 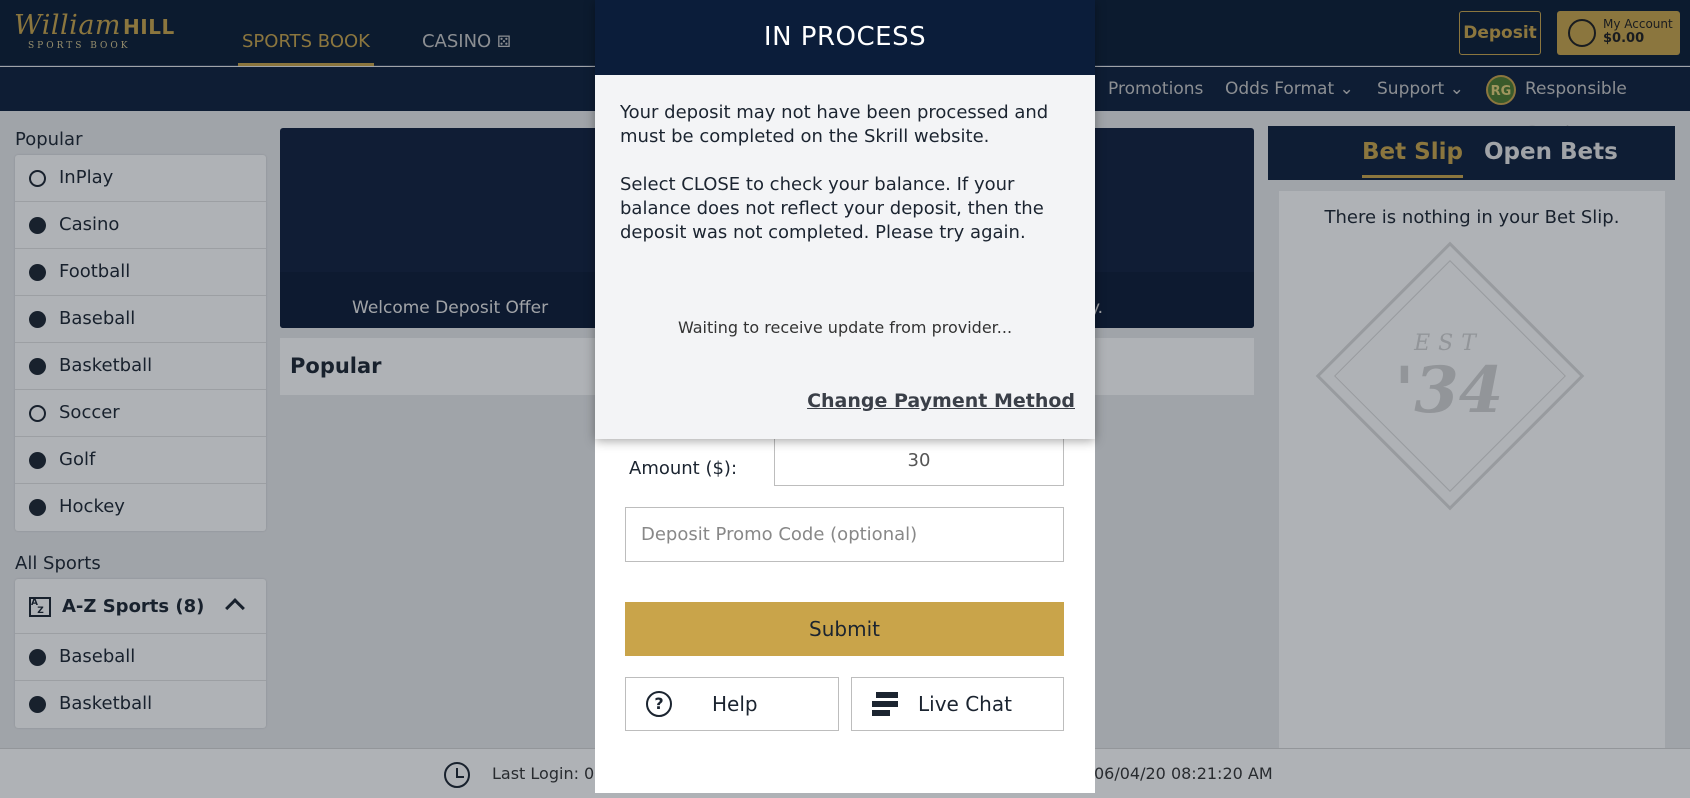 I want to click on help-button: ? Help, so click(x=732, y=704).